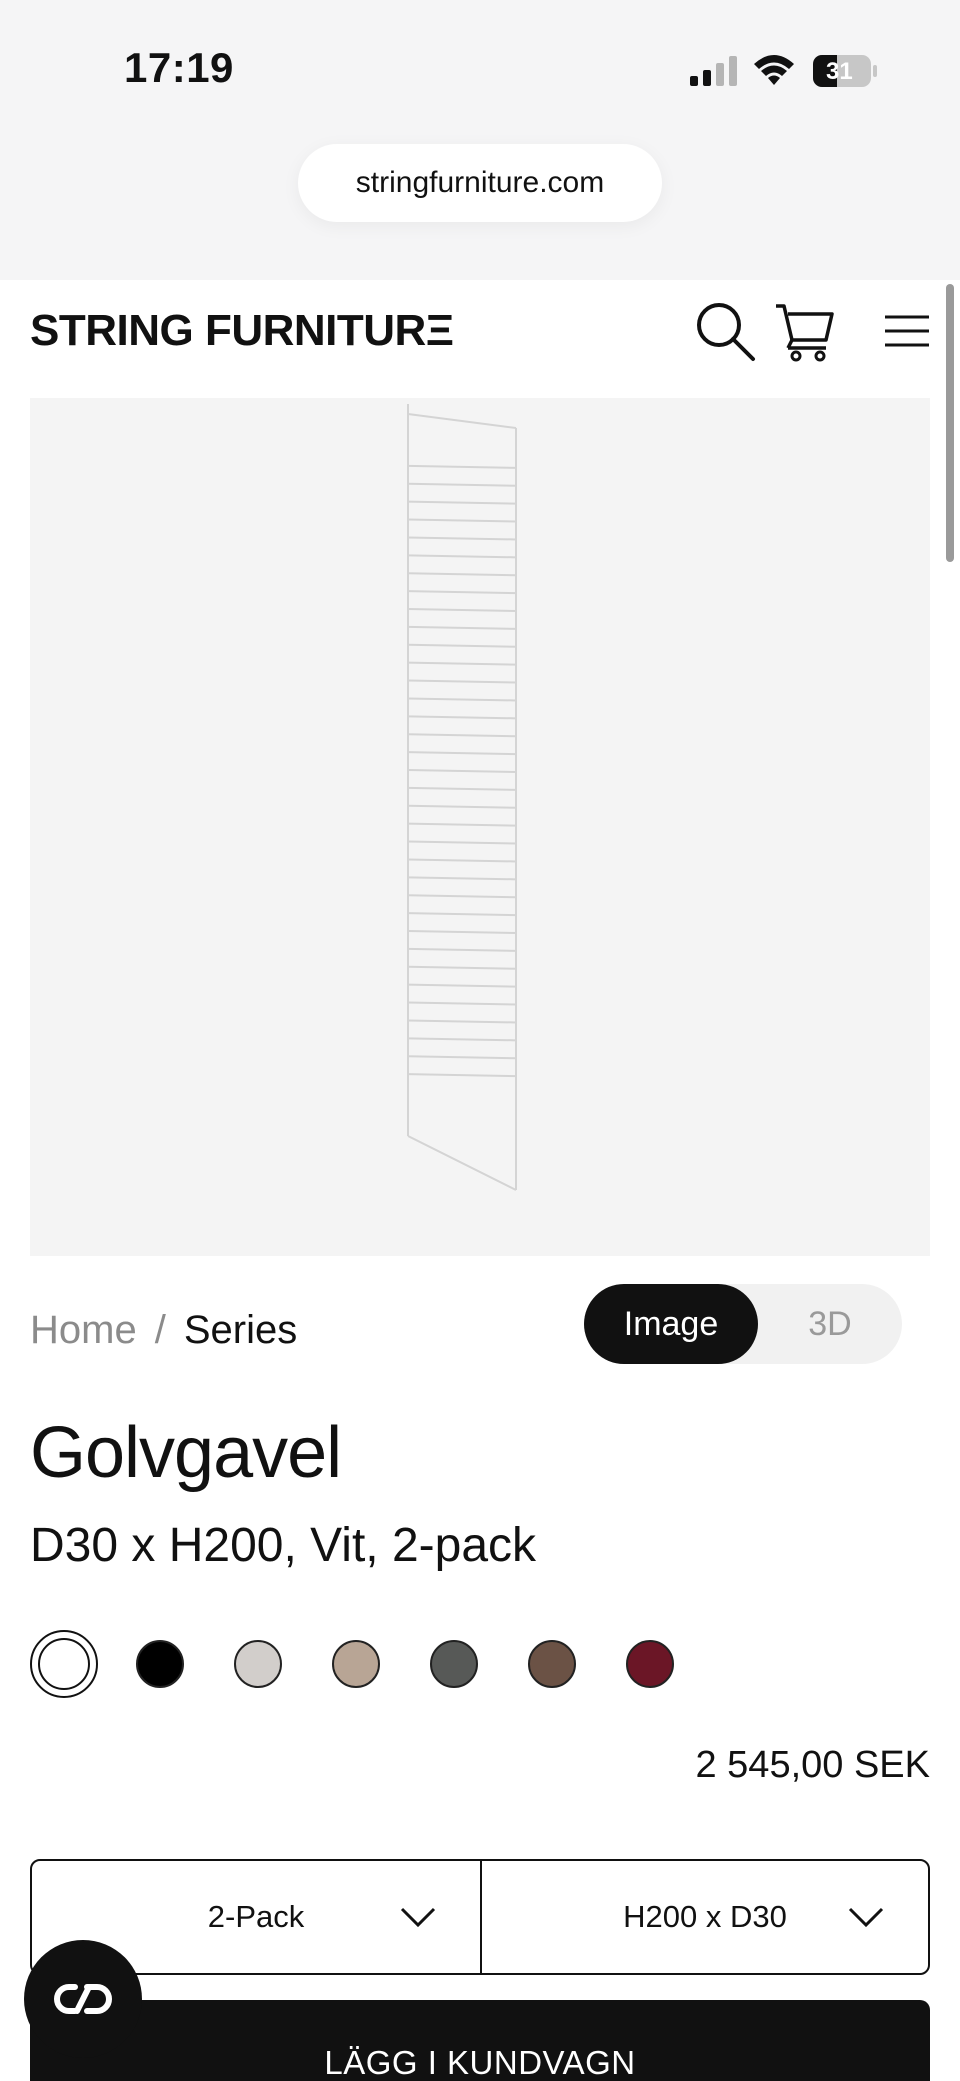  I want to click on floor-panel-illustration, so click(462, 797).